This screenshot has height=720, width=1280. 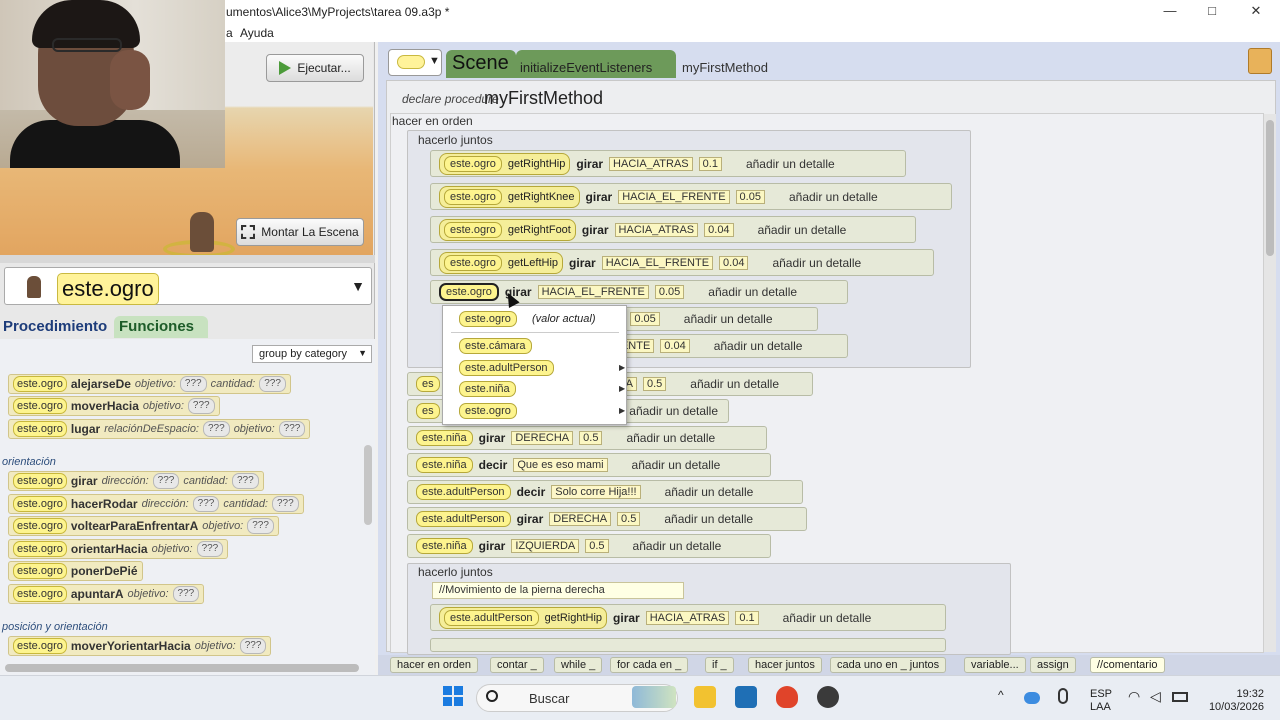 What do you see at coordinates (654, 697) in the screenshot?
I see `widgets-icon` at bounding box center [654, 697].